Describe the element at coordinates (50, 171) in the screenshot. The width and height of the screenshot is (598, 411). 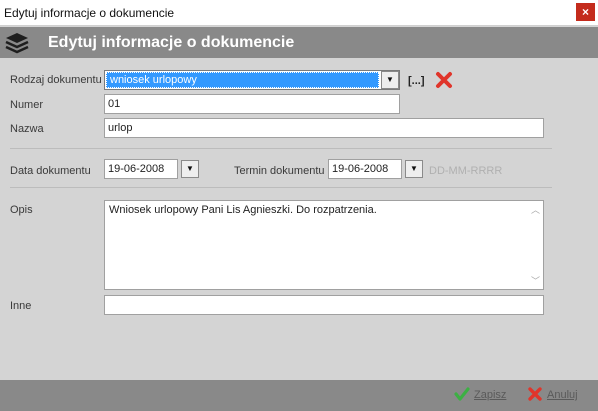
I see `data-label: Data dokumentu` at that location.